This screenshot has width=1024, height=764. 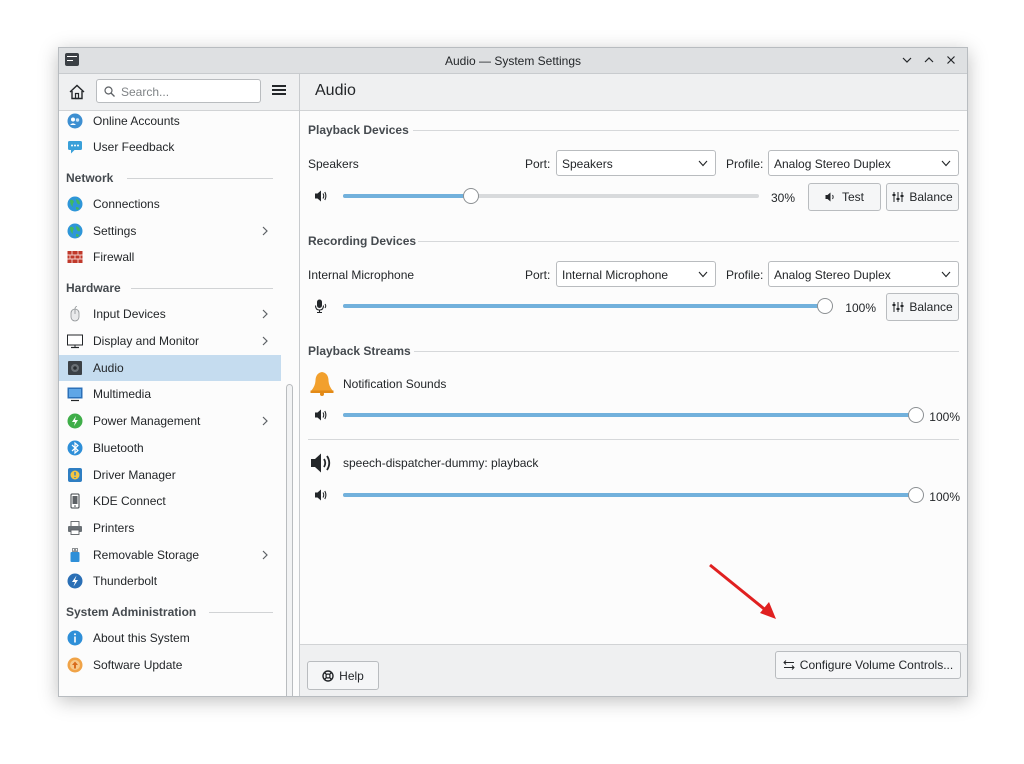 What do you see at coordinates (147, 421) in the screenshot?
I see `sidebar-item-label: Power Management` at bounding box center [147, 421].